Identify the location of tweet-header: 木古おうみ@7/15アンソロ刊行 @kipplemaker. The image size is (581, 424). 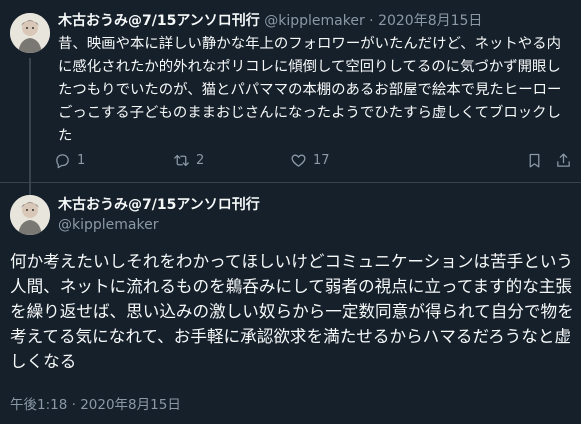
(159, 215).